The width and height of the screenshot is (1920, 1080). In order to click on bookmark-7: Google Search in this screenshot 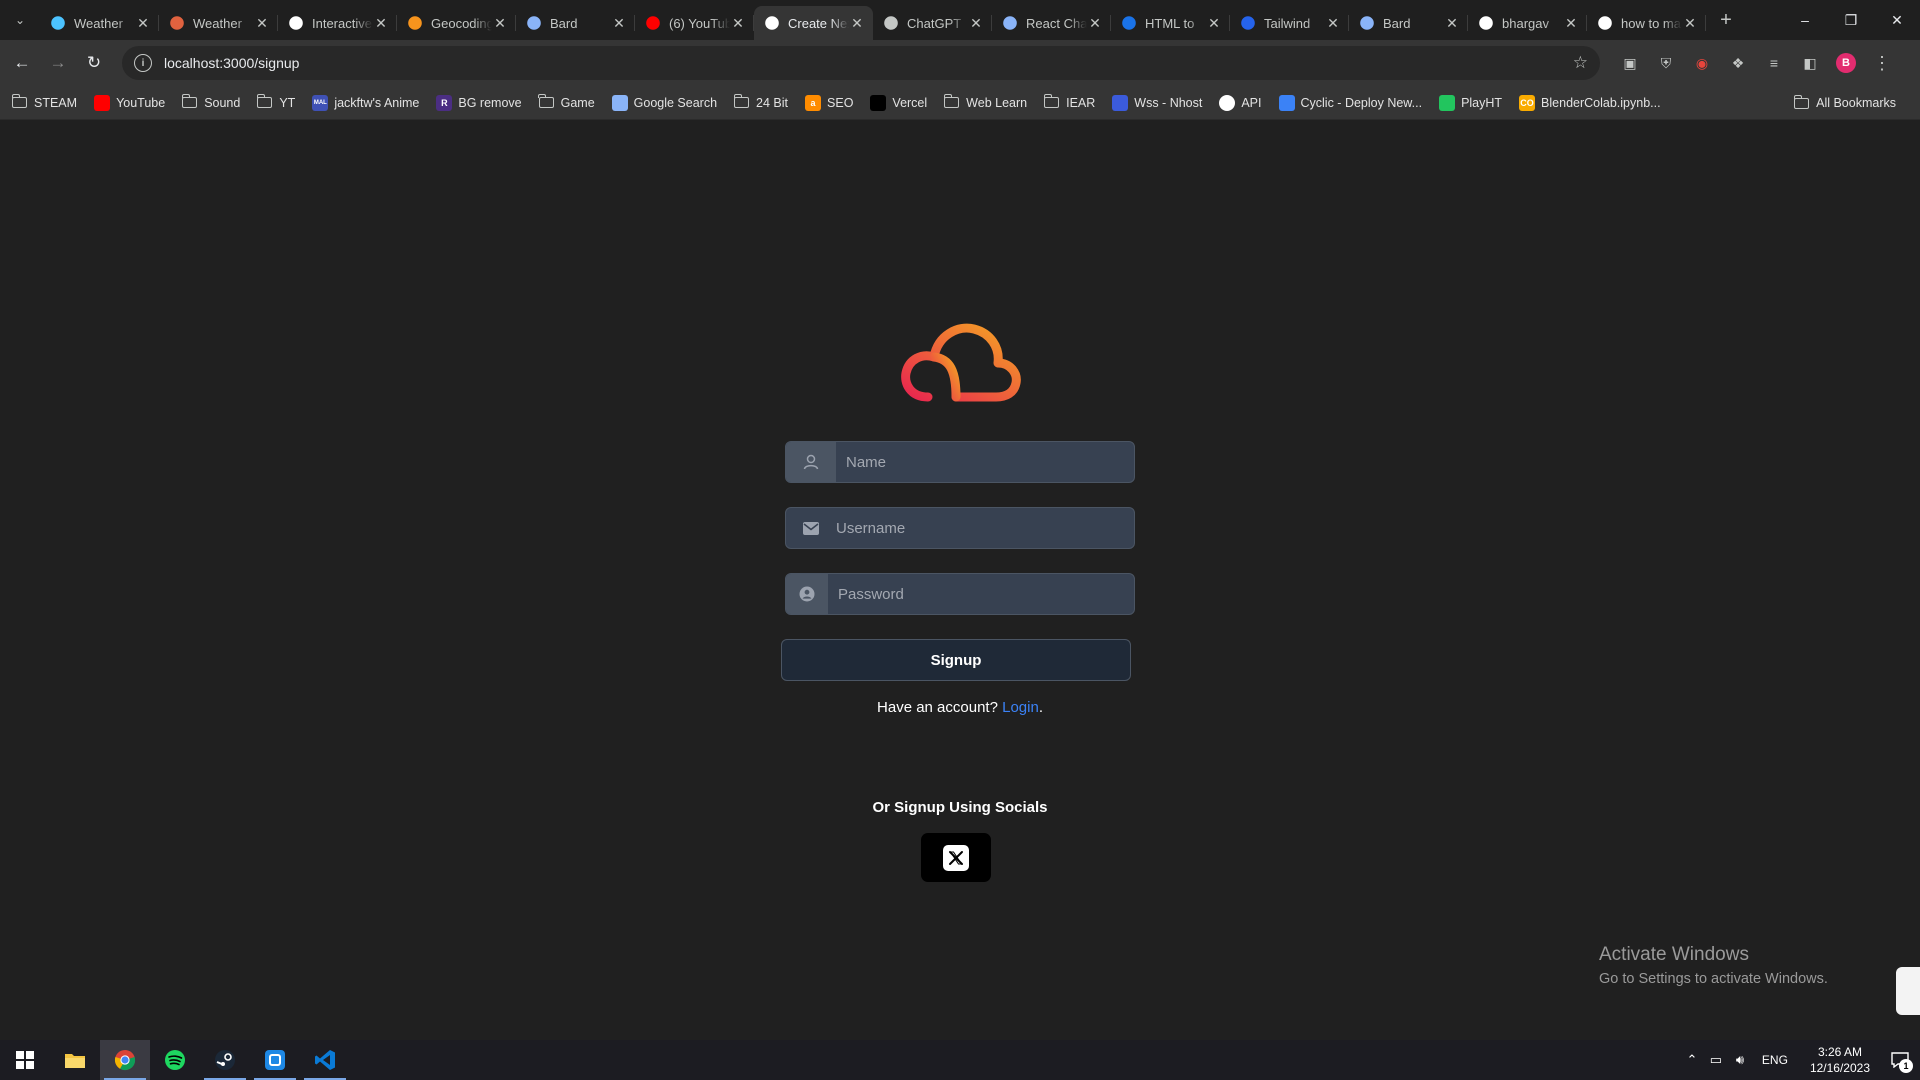, I will do `click(672, 103)`.